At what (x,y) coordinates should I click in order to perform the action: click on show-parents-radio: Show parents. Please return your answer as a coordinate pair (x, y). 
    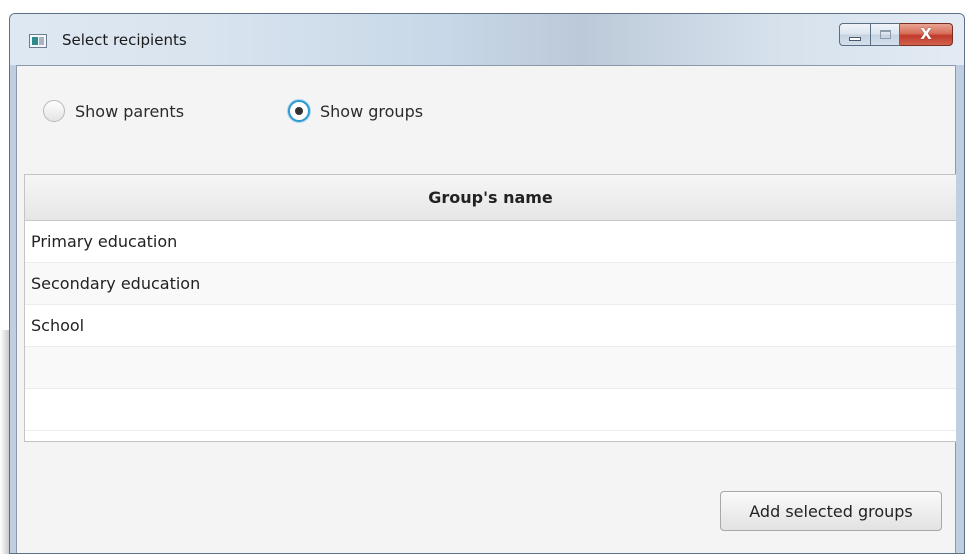
    Looking at the image, I should click on (113, 111).